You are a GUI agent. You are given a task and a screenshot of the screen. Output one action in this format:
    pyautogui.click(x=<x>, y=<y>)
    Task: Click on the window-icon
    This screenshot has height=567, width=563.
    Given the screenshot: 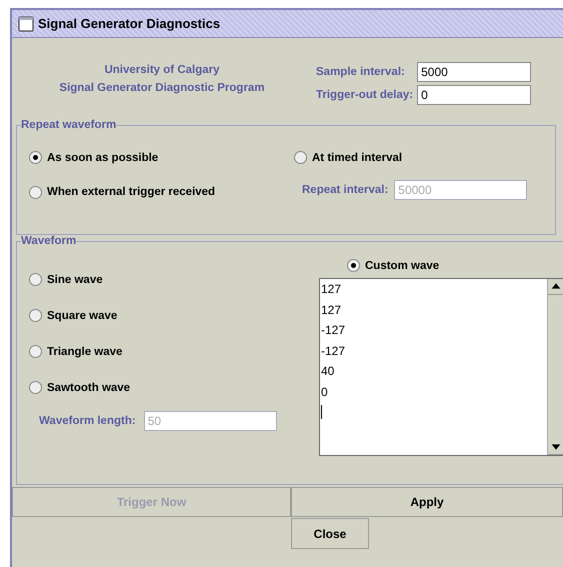 What is the action you would take?
    pyautogui.click(x=26, y=24)
    